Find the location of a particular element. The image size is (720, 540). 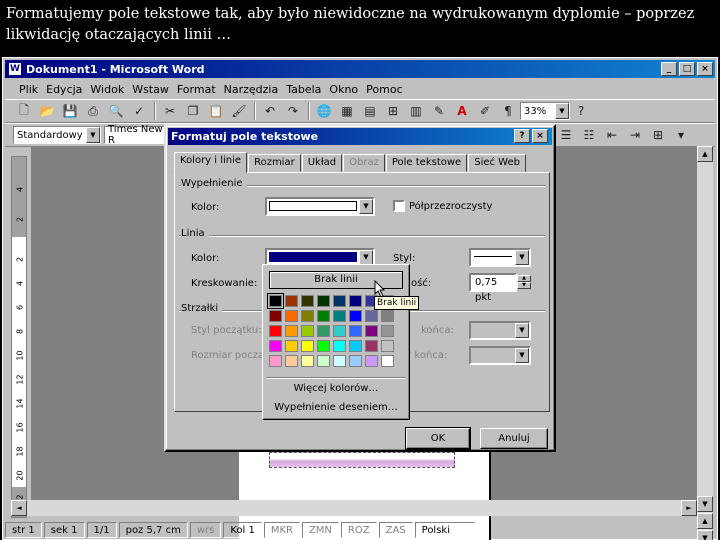

spin-up-icon: ▲ is located at coordinates (524, 278).